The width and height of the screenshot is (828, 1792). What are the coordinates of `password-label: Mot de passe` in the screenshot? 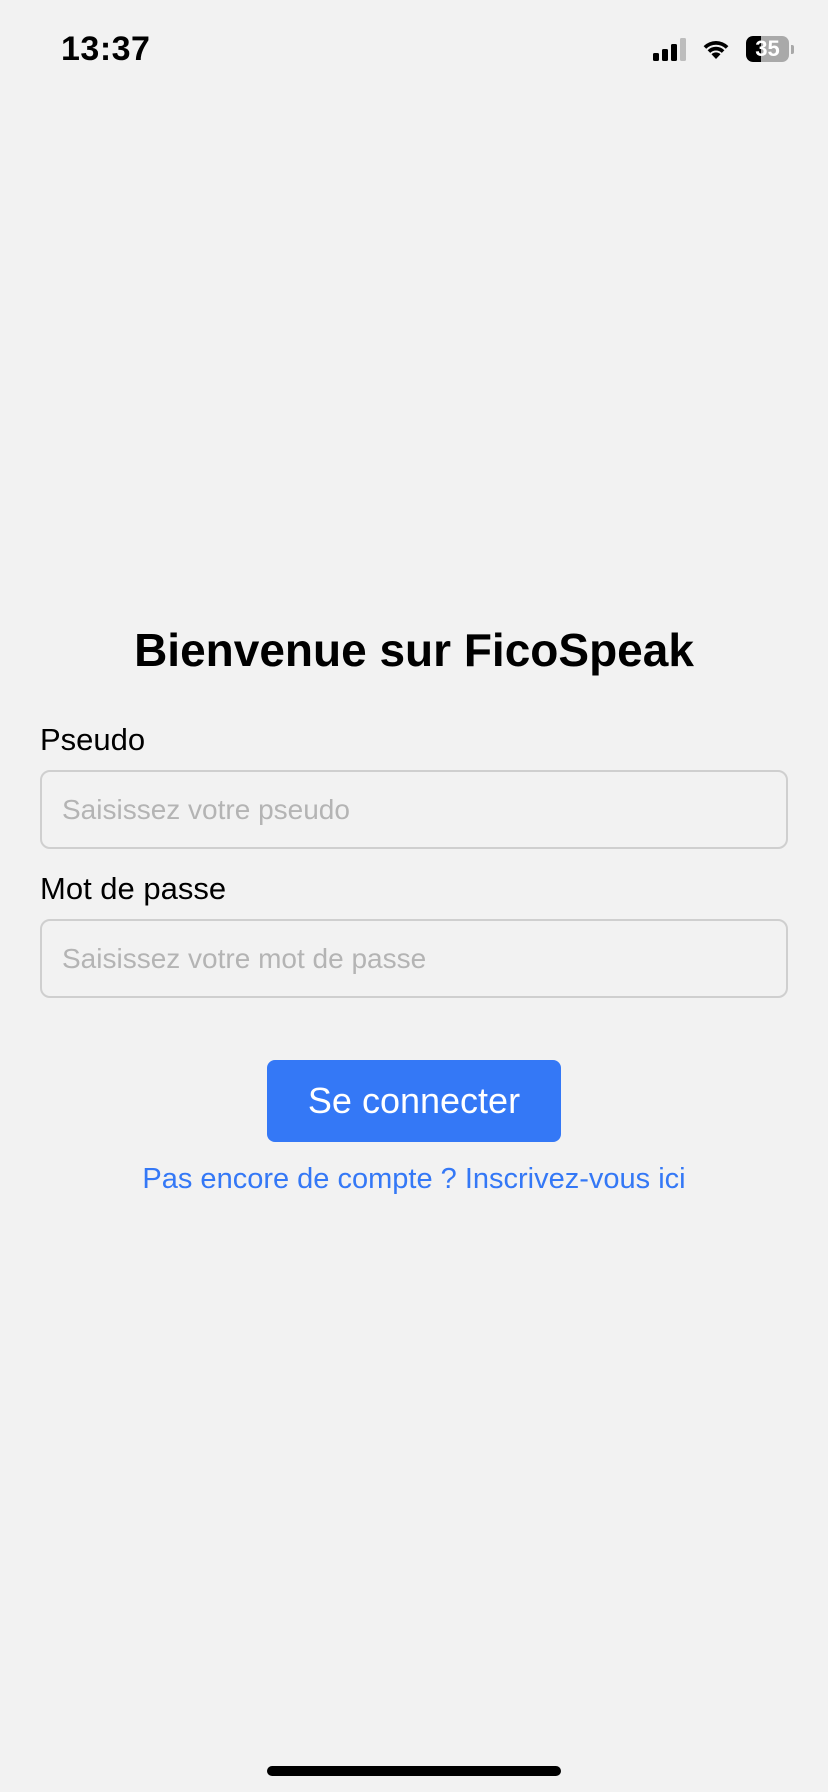 It's located at (133, 888).